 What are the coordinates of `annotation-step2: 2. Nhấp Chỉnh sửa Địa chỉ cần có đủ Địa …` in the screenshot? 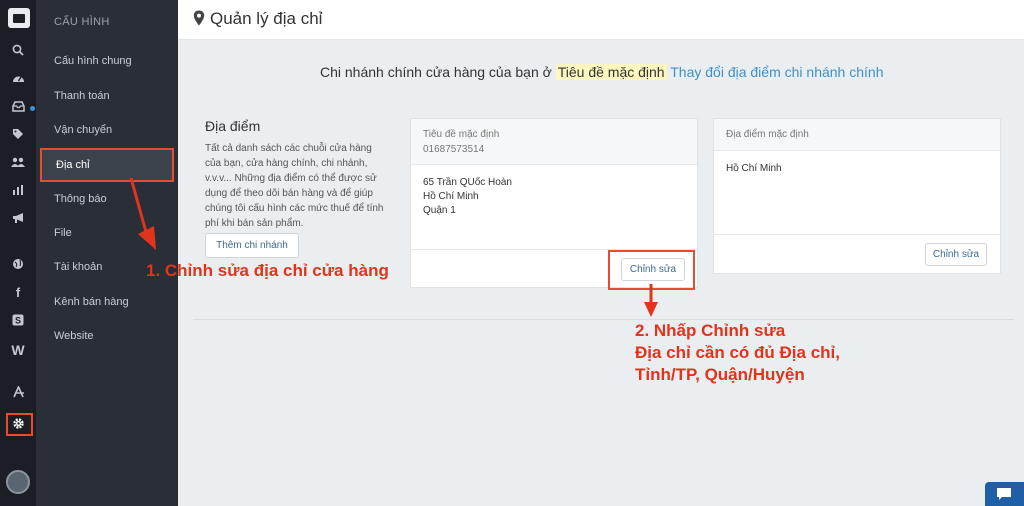 It's located at (737, 353).